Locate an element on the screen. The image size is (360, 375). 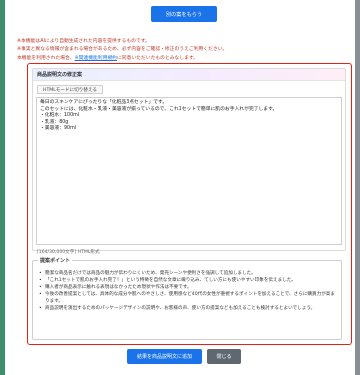
add-to-description-button: 結果を商品説明文に追加 is located at coordinates (164, 356).